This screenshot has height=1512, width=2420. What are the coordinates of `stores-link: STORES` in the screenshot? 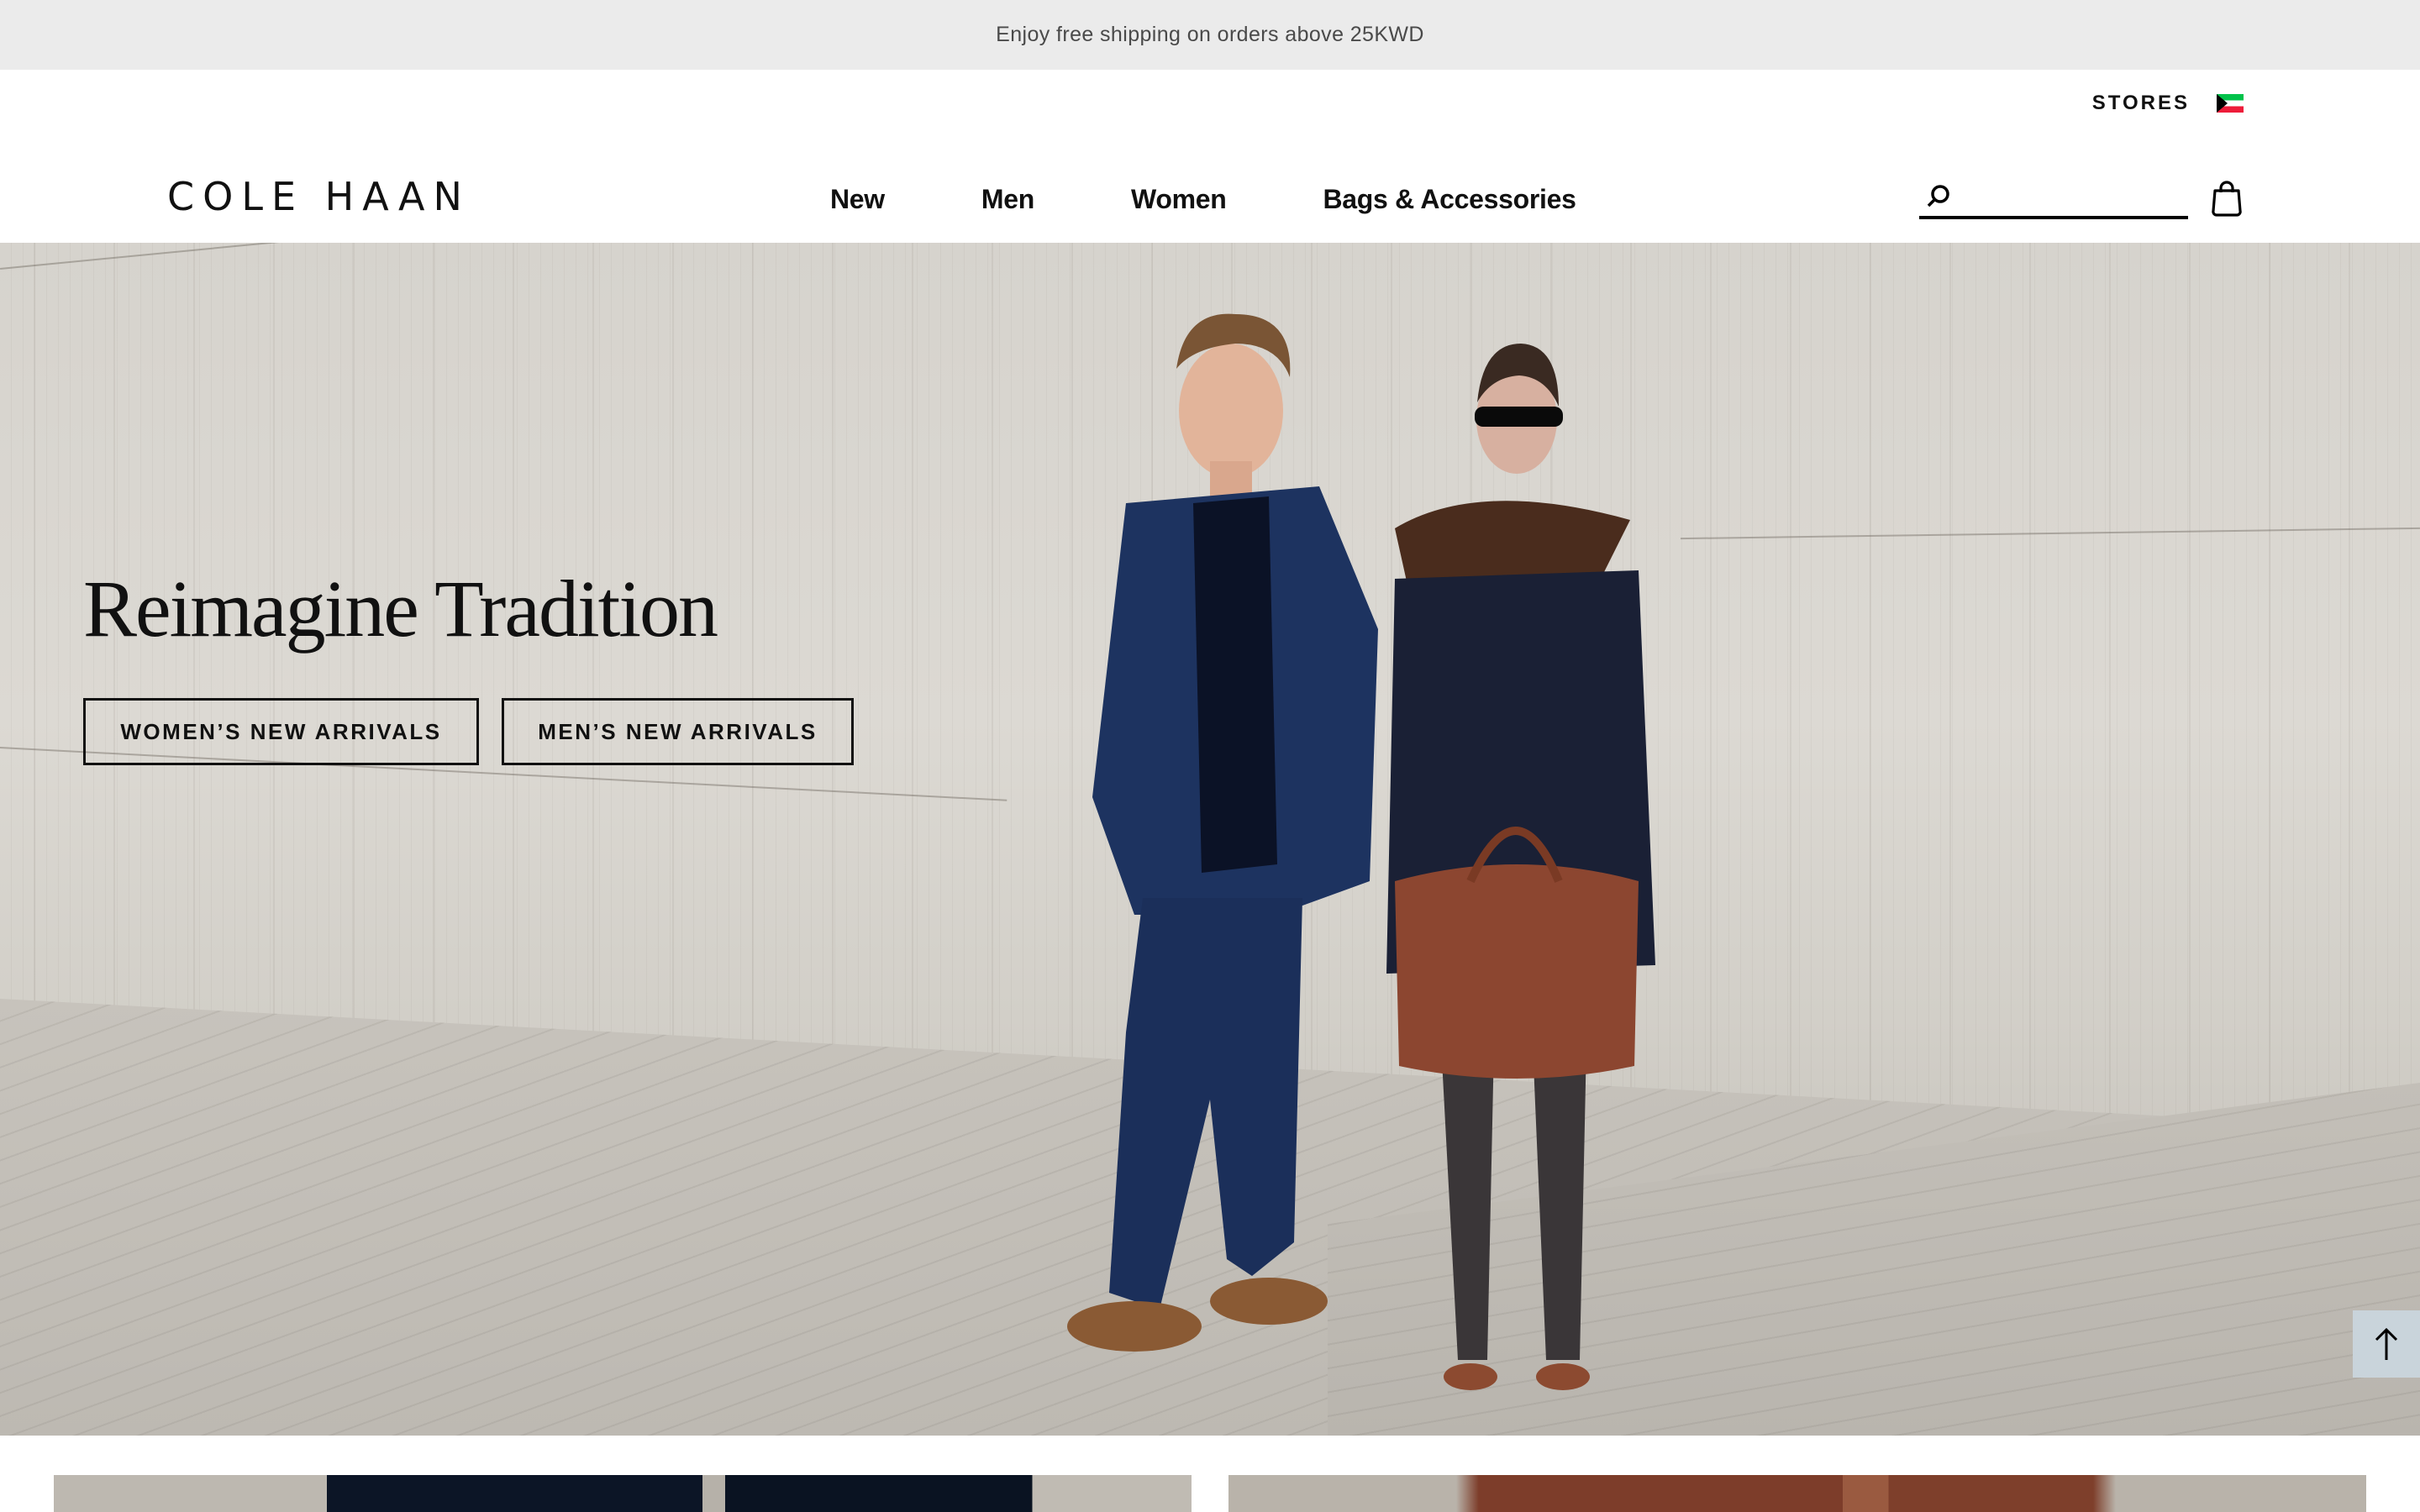 It's located at (2141, 103).